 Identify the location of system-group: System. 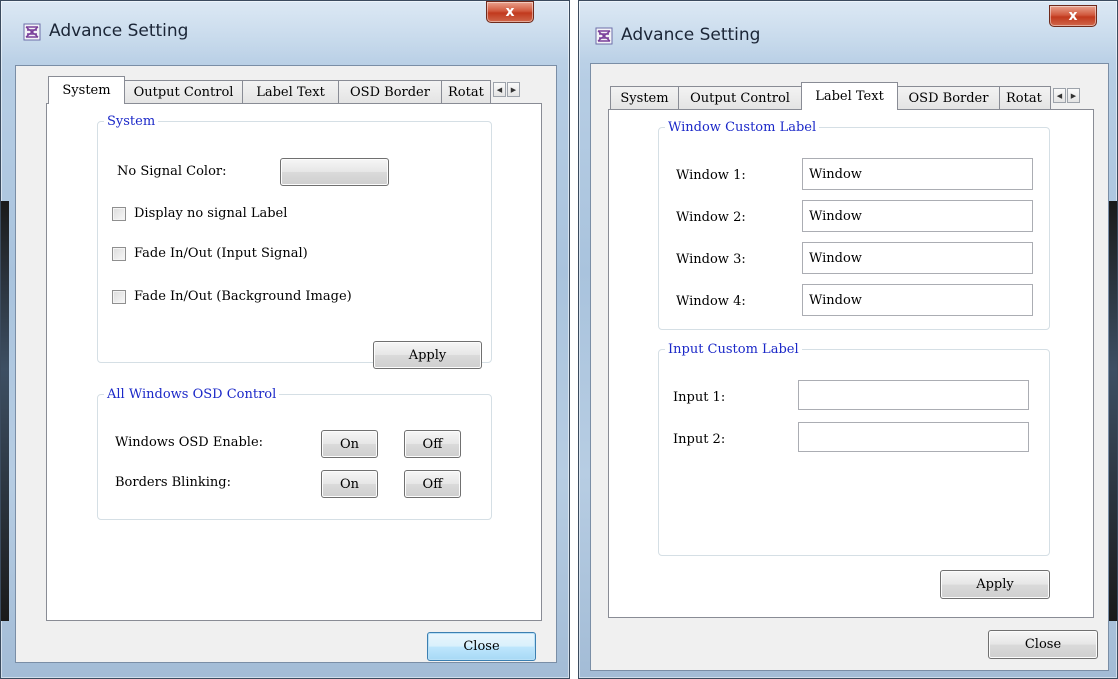
(294, 238).